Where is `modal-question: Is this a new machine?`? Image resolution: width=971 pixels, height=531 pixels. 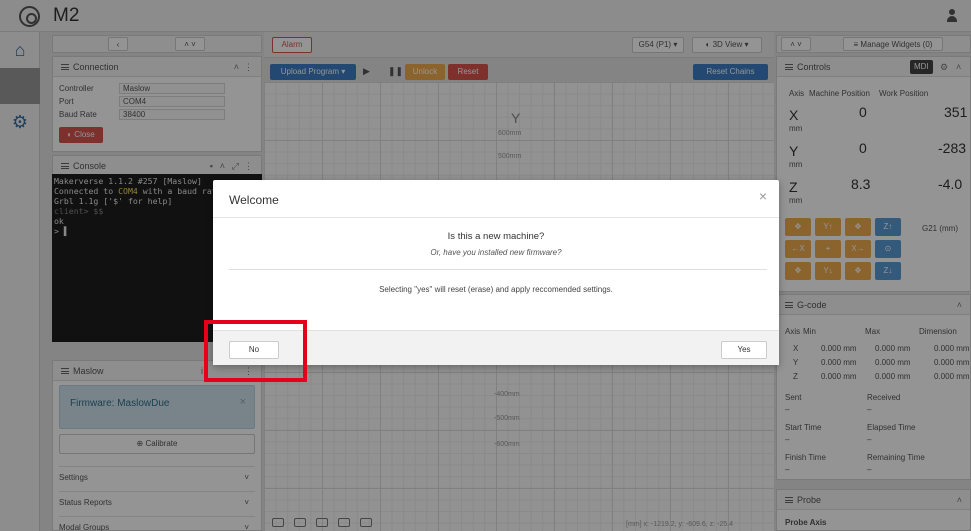 modal-question: Is this a new machine? is located at coordinates (496, 236).